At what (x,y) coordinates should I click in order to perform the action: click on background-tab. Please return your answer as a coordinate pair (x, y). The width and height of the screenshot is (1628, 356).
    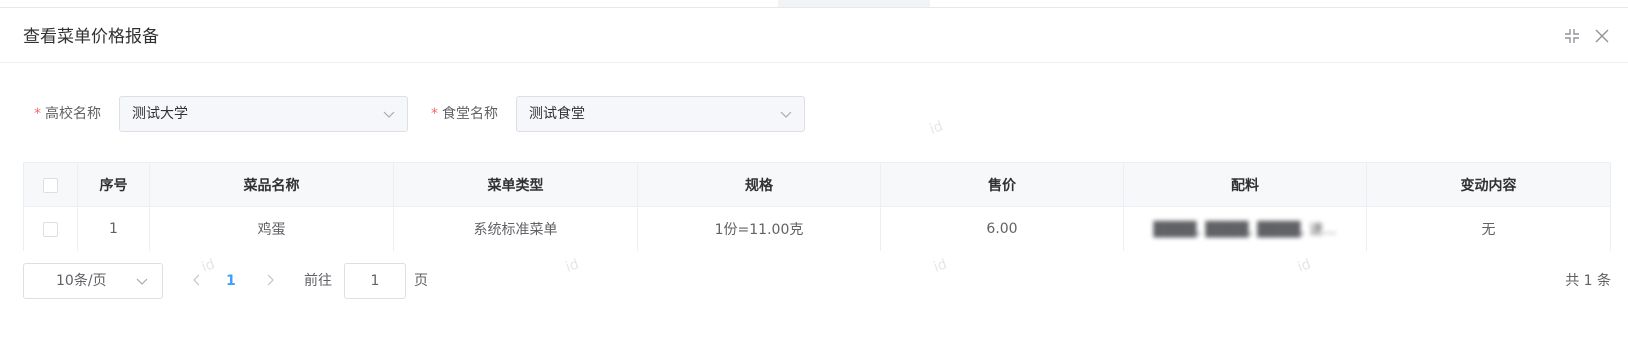
    Looking at the image, I should click on (854, 3).